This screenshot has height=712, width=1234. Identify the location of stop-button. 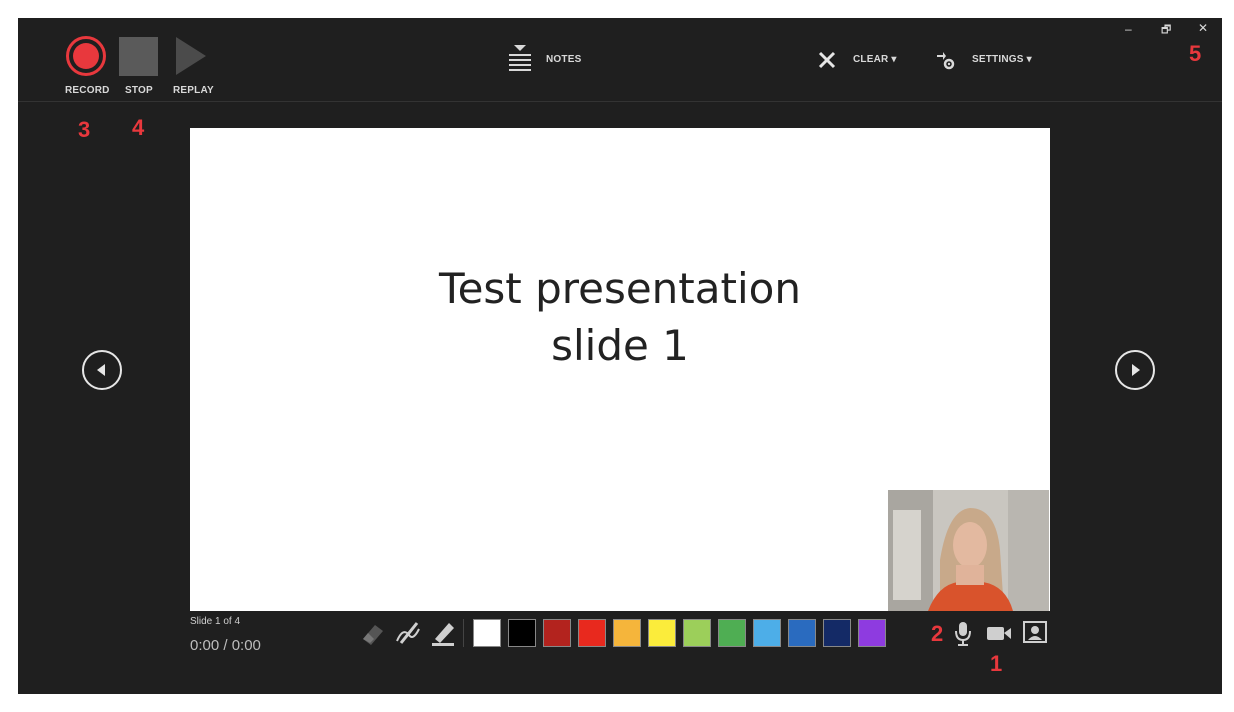
(138, 56).